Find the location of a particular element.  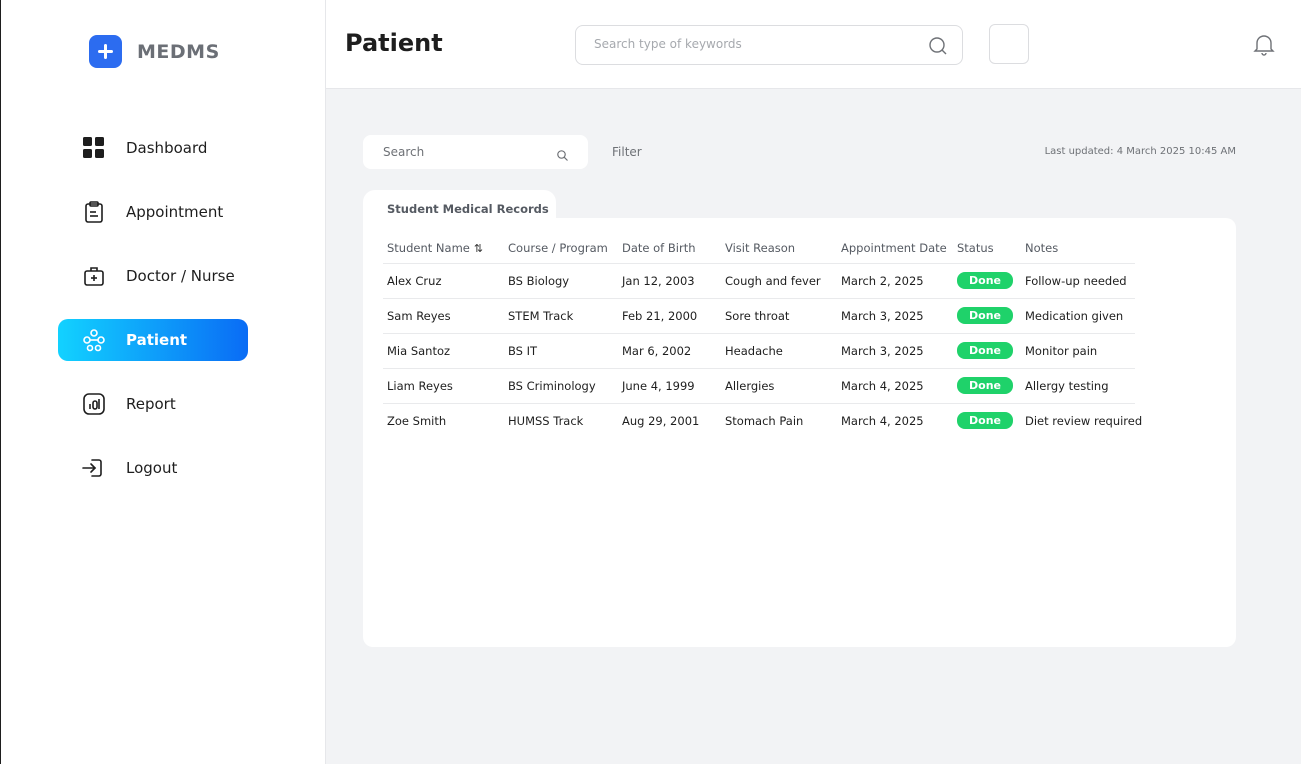

appointment-date-cell: March 2, 2025 is located at coordinates (895, 281).